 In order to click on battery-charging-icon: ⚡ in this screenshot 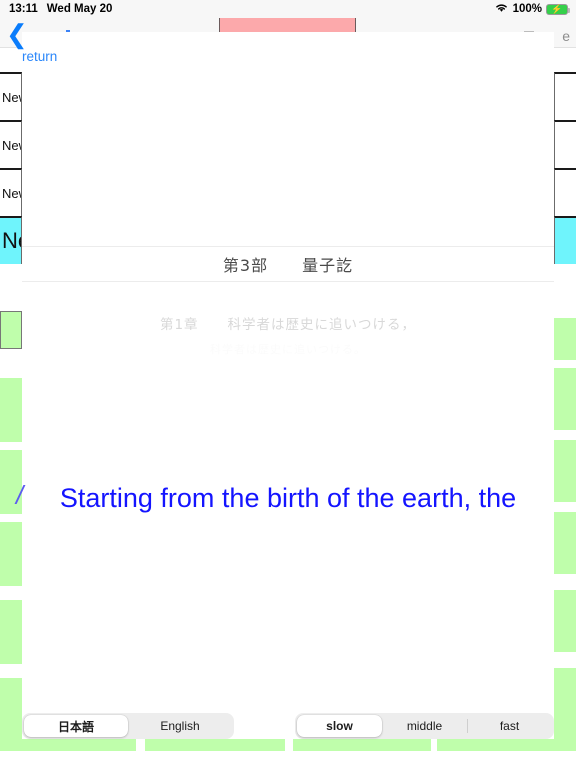, I will do `click(558, 9)`.